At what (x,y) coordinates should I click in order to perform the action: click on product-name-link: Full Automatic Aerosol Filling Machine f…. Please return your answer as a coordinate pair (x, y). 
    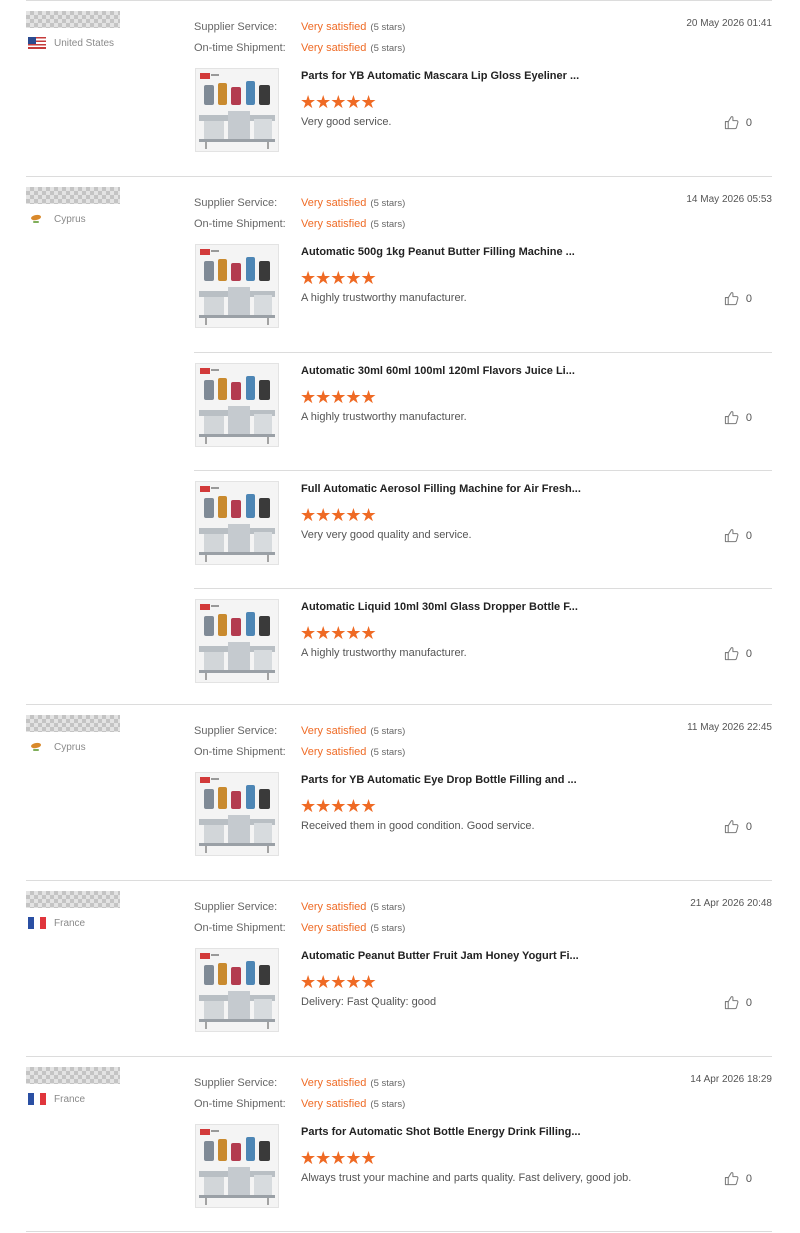
    Looking at the image, I should click on (441, 489).